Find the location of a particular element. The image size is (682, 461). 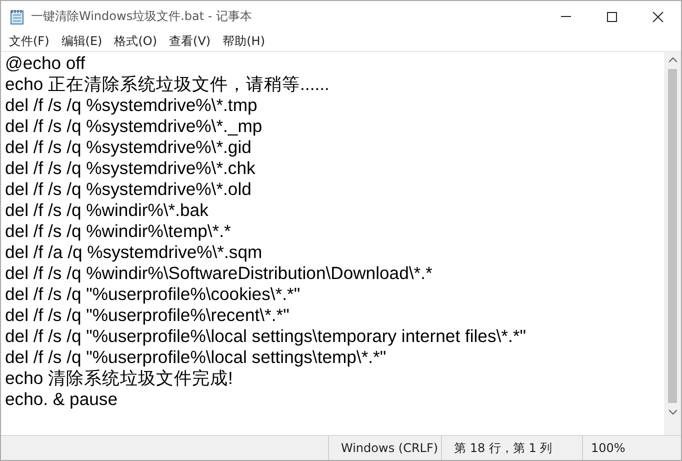

code-line: del /f /s /q %windir%\temp\*.* is located at coordinates (118, 231).